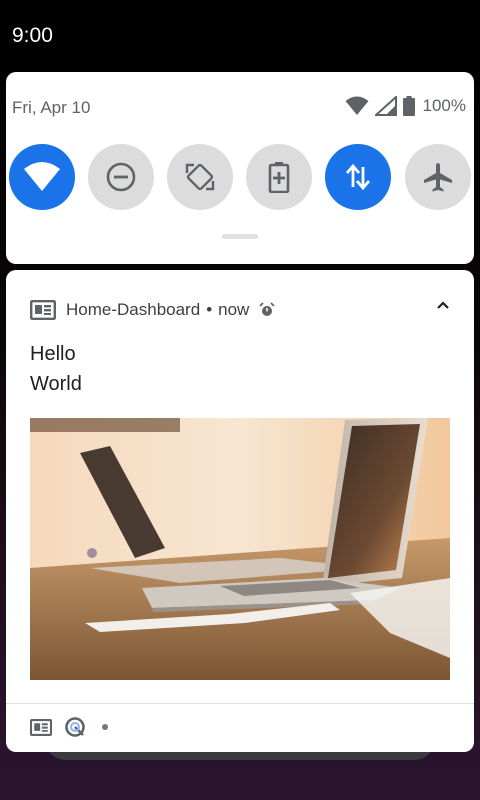  I want to click on tile-do-not-disturb, so click(121, 177).